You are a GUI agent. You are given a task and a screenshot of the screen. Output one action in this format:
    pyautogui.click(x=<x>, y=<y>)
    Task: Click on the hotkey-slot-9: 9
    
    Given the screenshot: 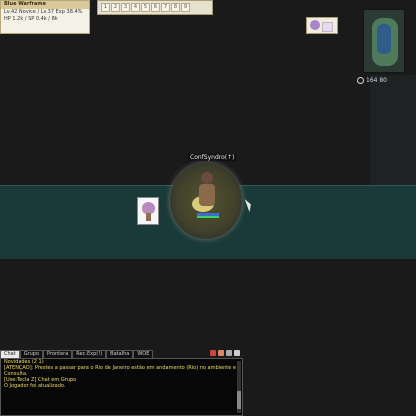 What is the action you would take?
    pyautogui.click(x=185, y=7)
    